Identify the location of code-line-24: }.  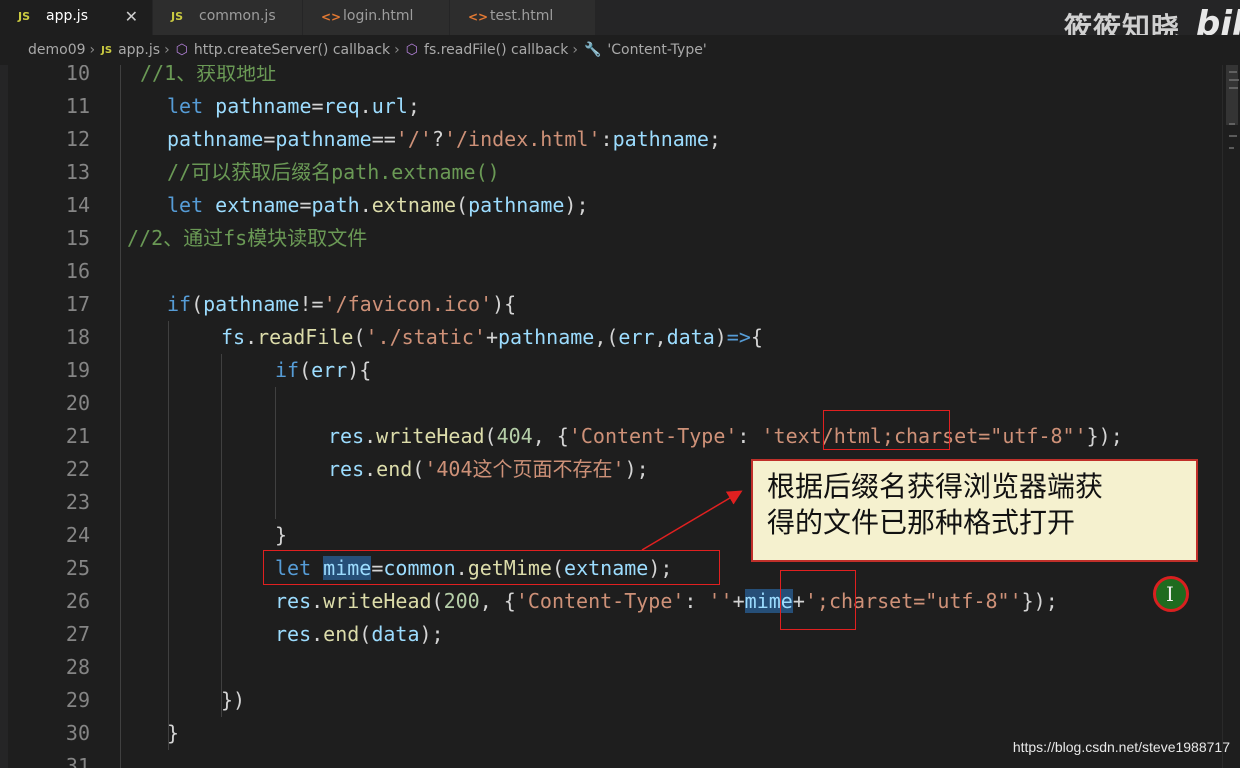
(281, 535).